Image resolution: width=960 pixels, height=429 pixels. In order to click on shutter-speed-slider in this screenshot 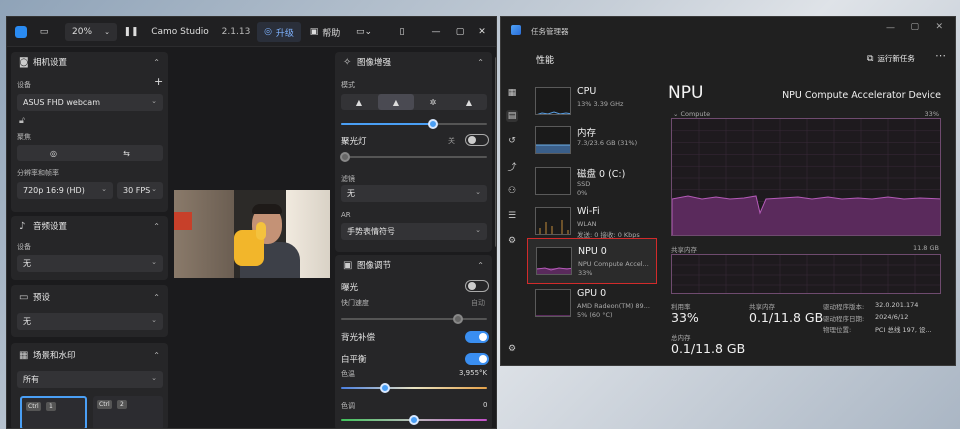, I will do `click(414, 319)`.